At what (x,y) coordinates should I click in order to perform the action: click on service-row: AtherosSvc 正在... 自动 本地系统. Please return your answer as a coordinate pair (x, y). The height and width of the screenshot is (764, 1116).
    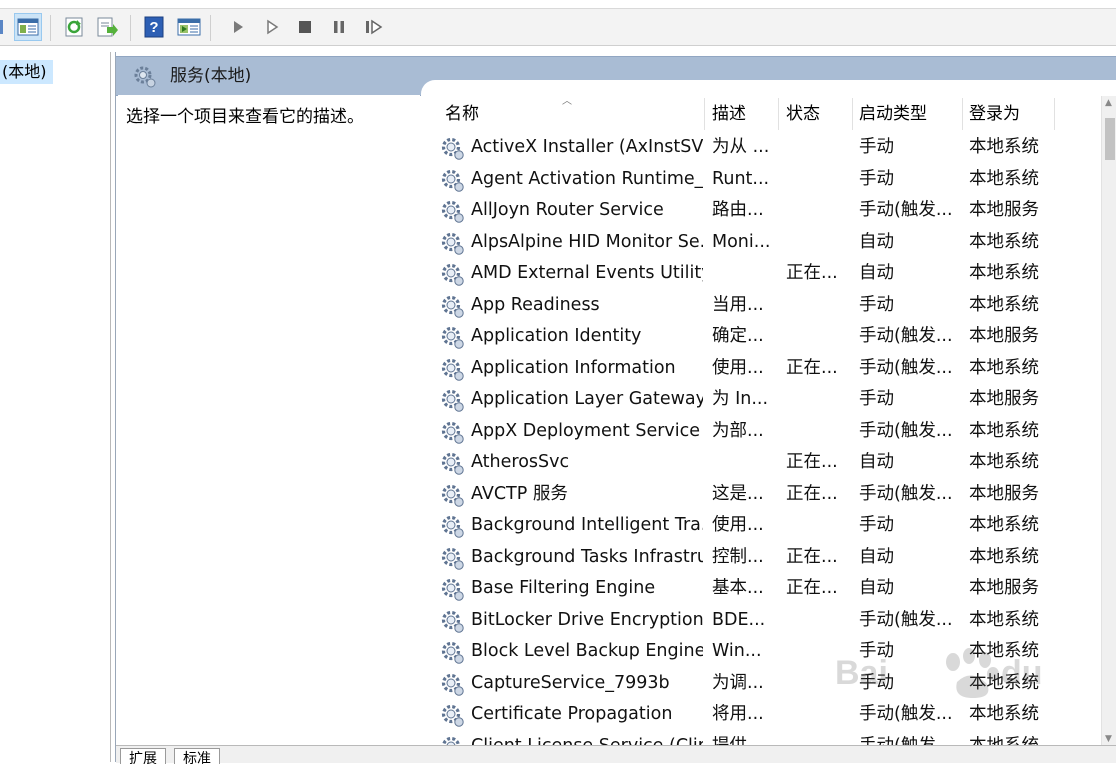
    Looking at the image, I should click on (761, 462).